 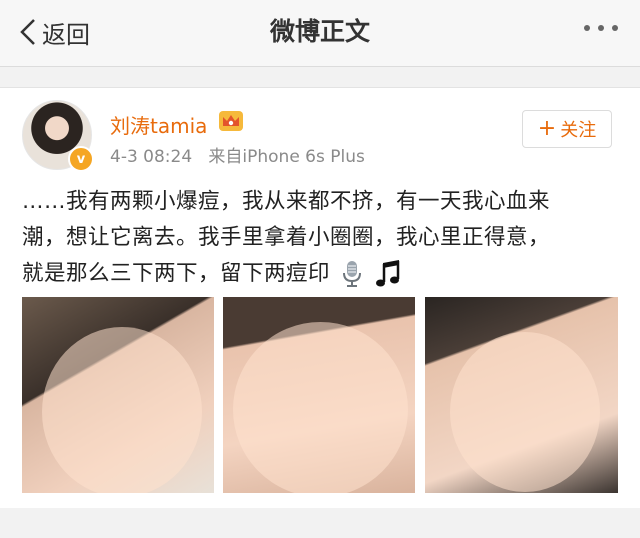 I want to click on music-note-emoji-icon, so click(x=387, y=273).